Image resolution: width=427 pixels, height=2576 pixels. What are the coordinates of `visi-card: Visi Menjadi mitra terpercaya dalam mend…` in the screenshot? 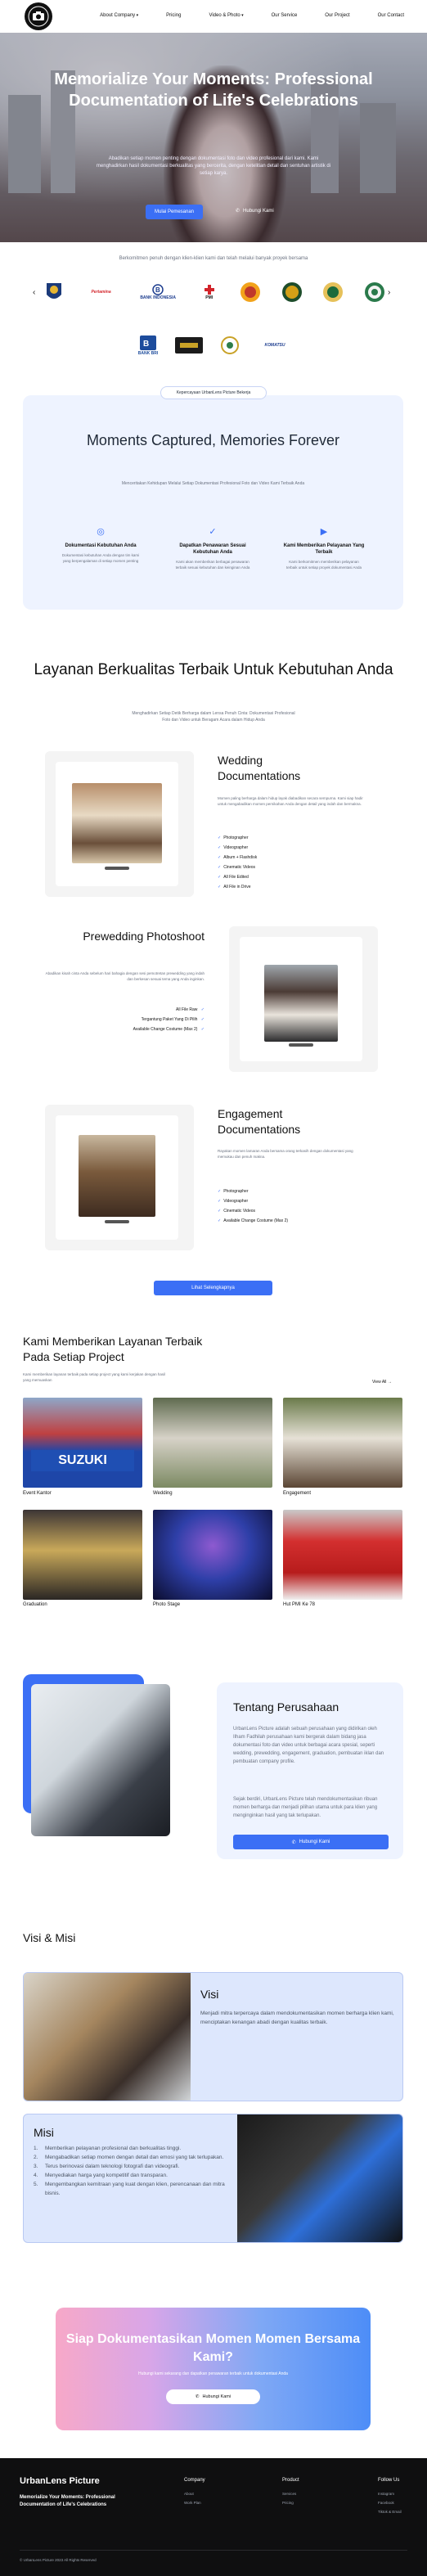 It's located at (213, 2036).